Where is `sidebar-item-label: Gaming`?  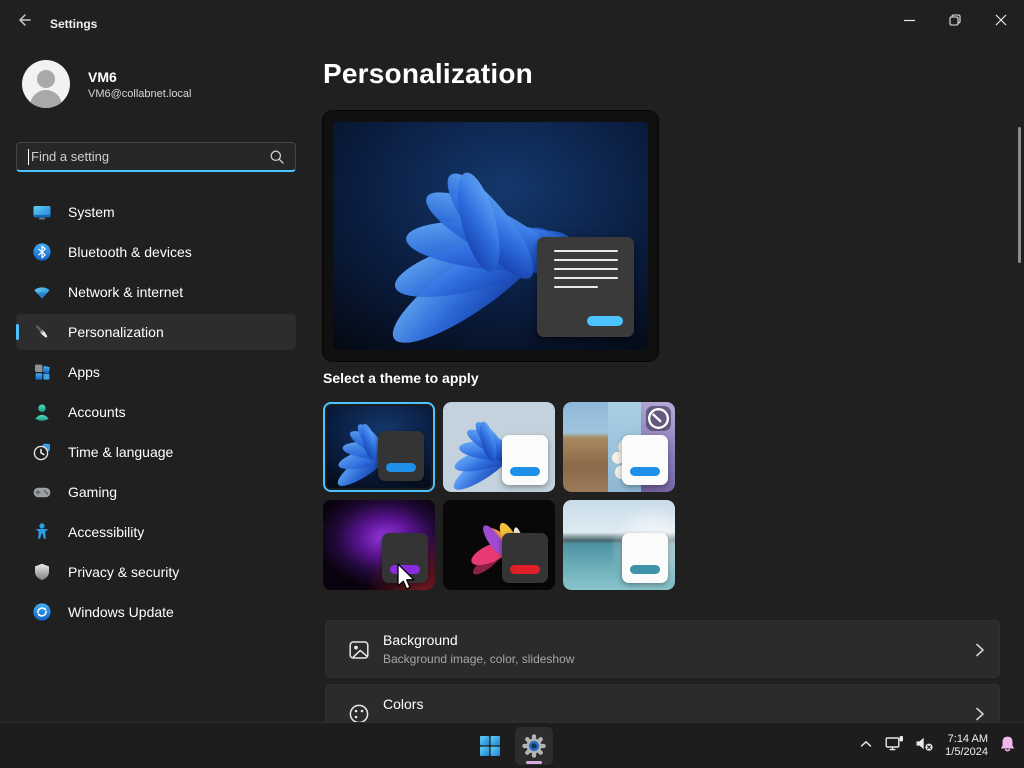 sidebar-item-label: Gaming is located at coordinates (93, 492).